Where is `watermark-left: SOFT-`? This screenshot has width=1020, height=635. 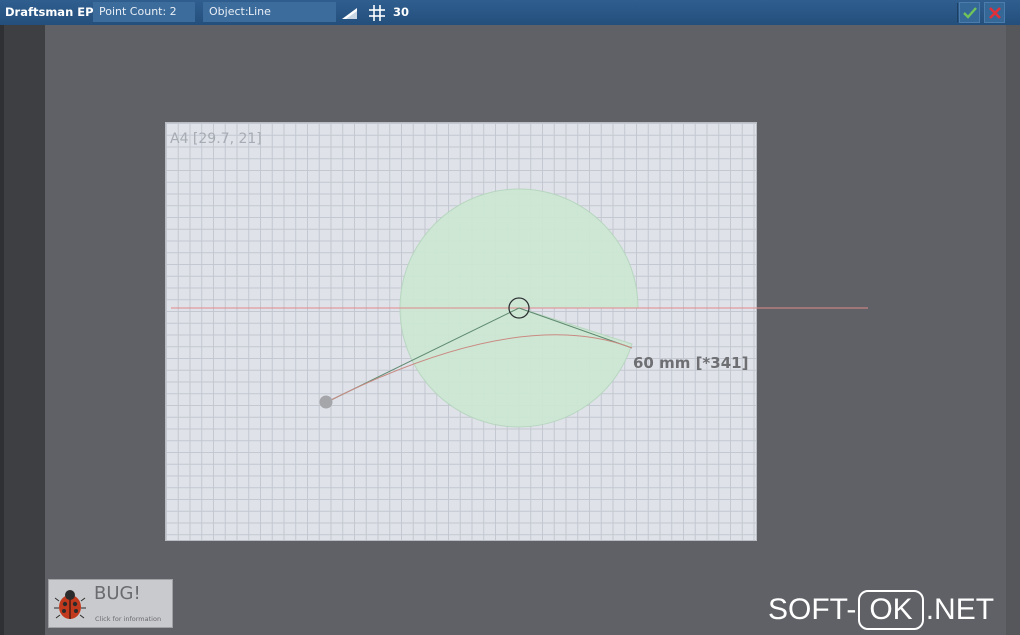
watermark-left: SOFT- is located at coordinates (812, 609).